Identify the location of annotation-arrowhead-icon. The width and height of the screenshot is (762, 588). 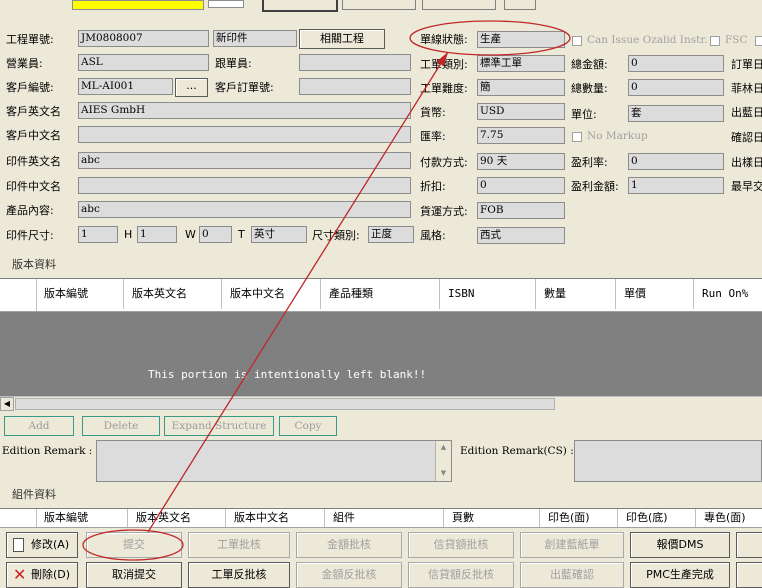
(442, 59).